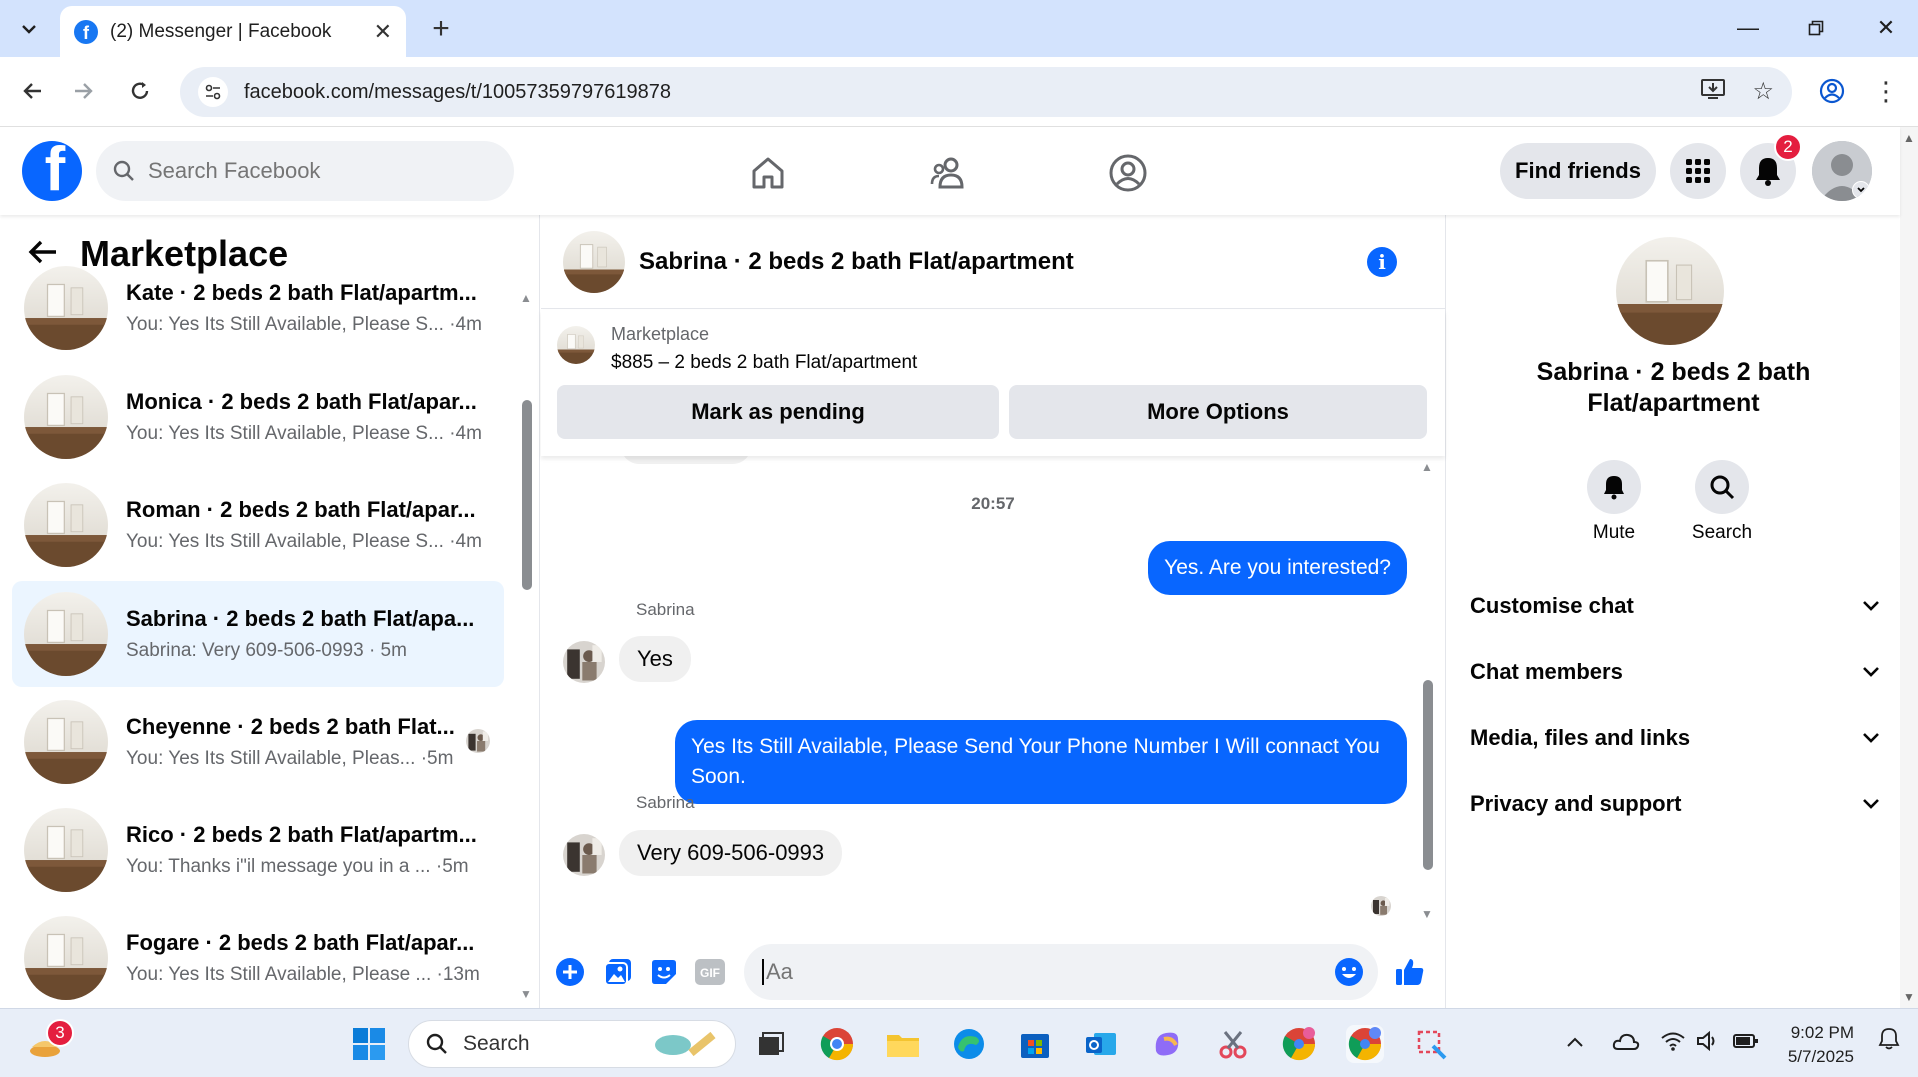 This screenshot has width=1918, height=1077. What do you see at coordinates (731, 853) in the screenshot?
I see `incoming-message: Very 609-506-0993` at bounding box center [731, 853].